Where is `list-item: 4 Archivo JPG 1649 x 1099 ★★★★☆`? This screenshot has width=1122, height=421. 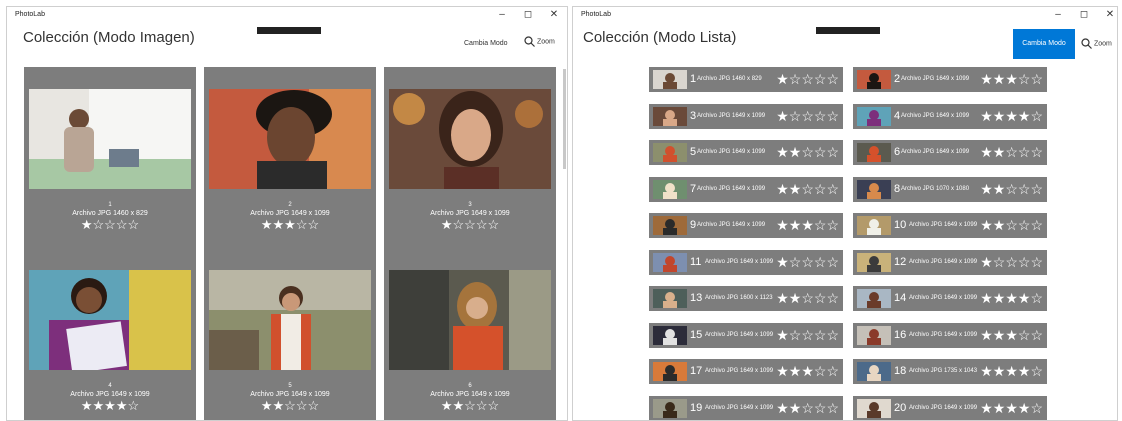
list-item: 4 Archivo JPG 1649 x 1099 ★★★★☆ is located at coordinates (950, 116).